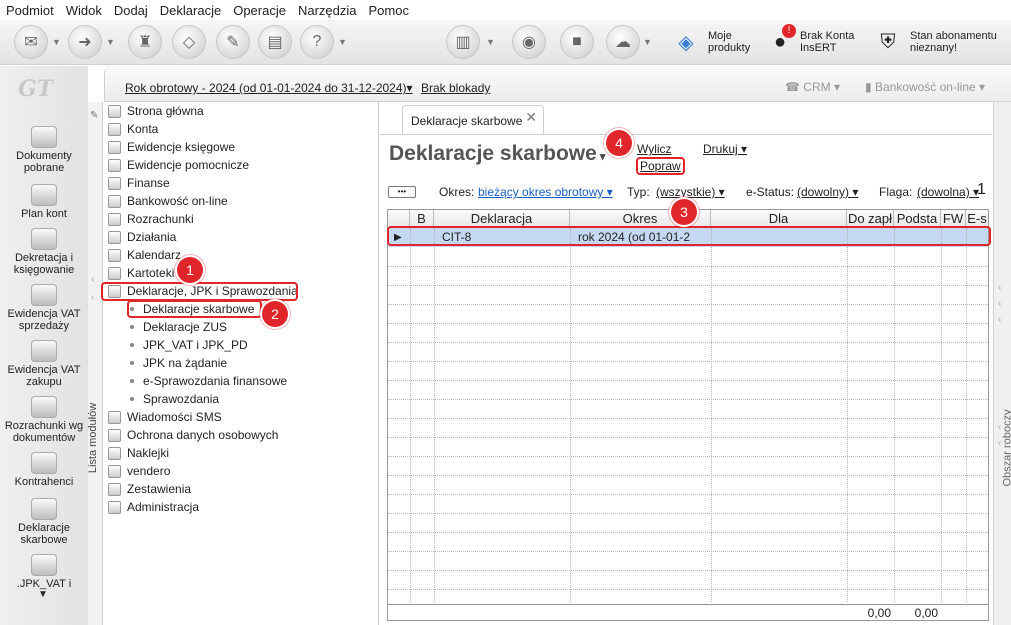 This screenshot has height=625, width=1011. Describe the element at coordinates (623, 42) in the screenshot. I see `cloud-icon: ☁` at that location.